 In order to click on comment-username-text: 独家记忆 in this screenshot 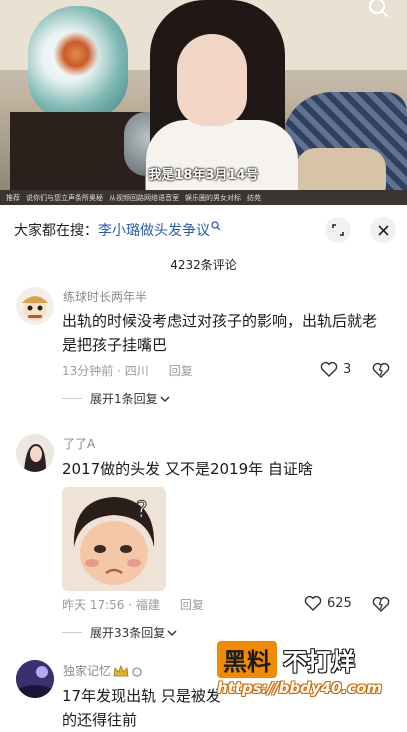, I will do `click(87, 671)`.